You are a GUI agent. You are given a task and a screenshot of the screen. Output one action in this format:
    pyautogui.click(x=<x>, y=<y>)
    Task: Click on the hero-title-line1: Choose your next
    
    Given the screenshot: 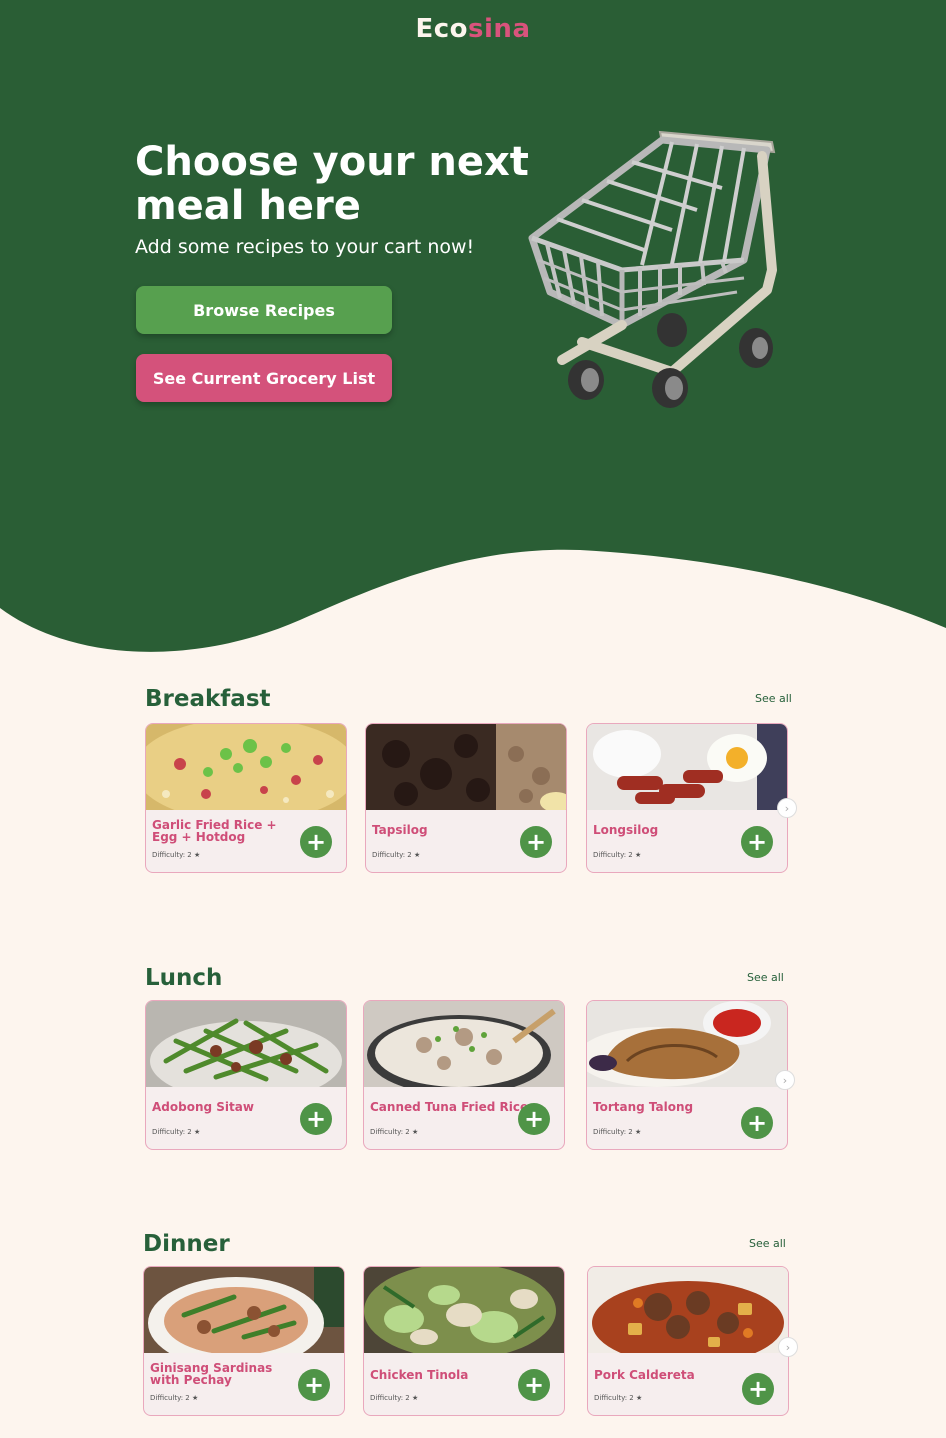 What is the action you would take?
    pyautogui.click(x=332, y=162)
    